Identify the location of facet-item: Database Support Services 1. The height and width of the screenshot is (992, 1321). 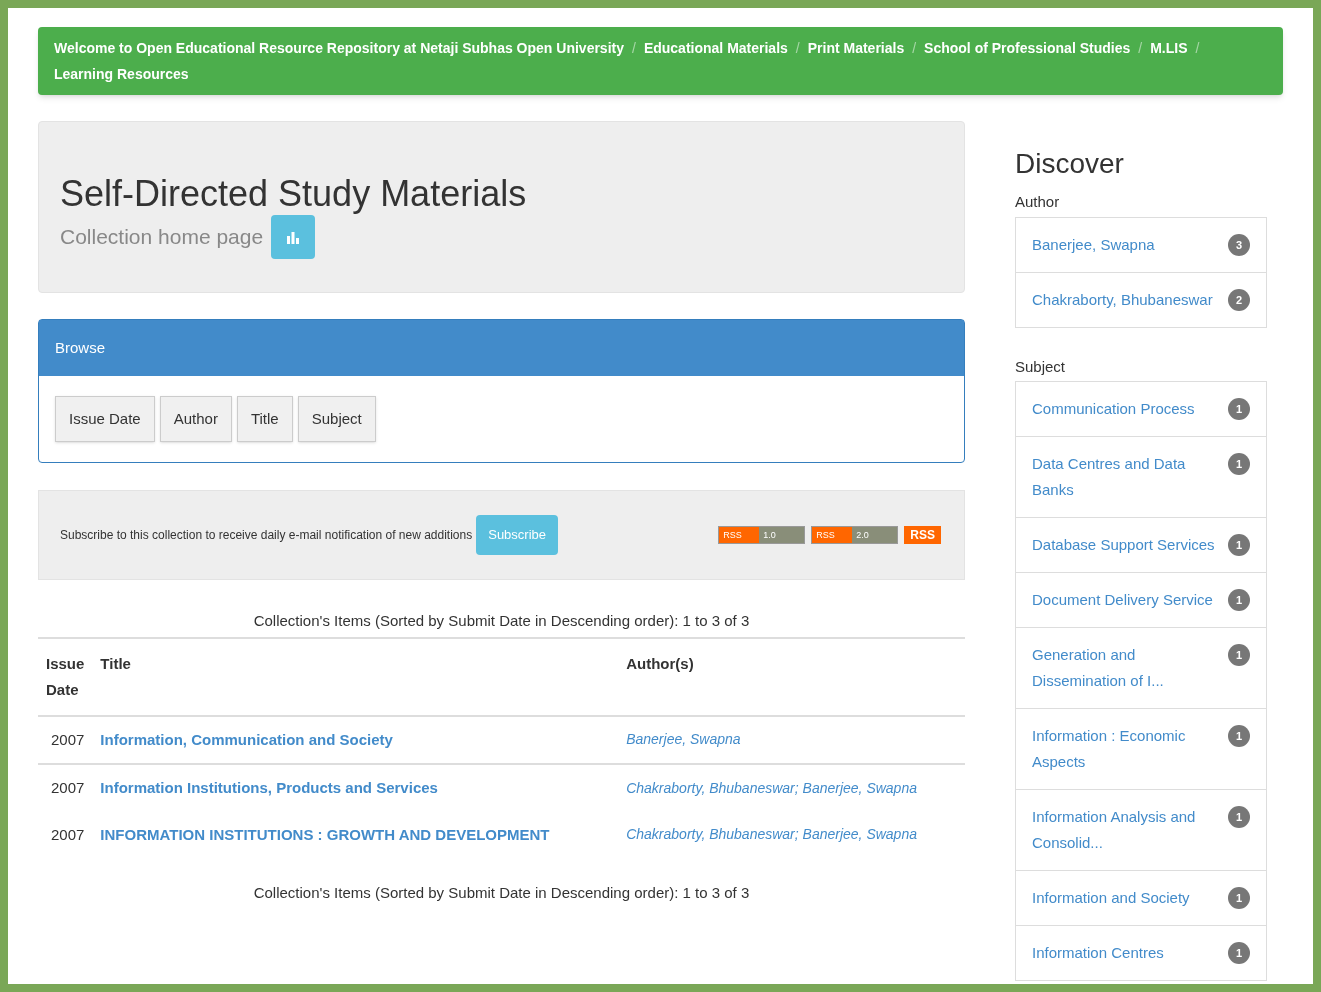
(1141, 545).